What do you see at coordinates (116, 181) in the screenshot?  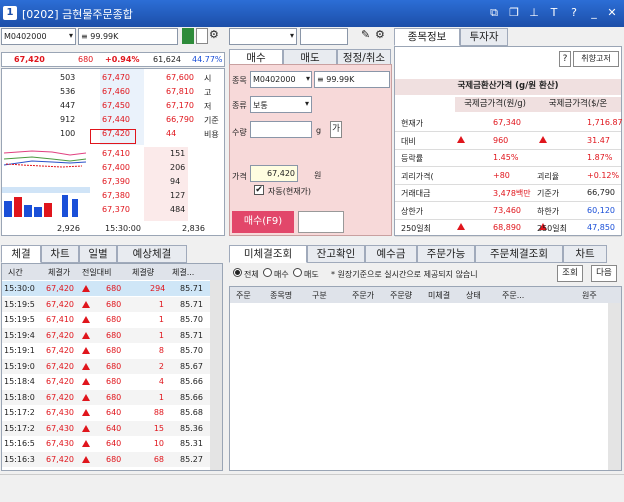 I see `bid-price: 67,390` at bounding box center [116, 181].